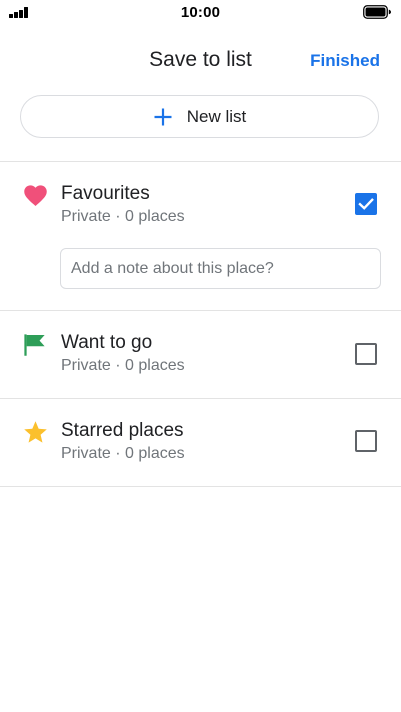 The image size is (401, 712). What do you see at coordinates (216, 116) in the screenshot?
I see `new-list-label: New list` at bounding box center [216, 116].